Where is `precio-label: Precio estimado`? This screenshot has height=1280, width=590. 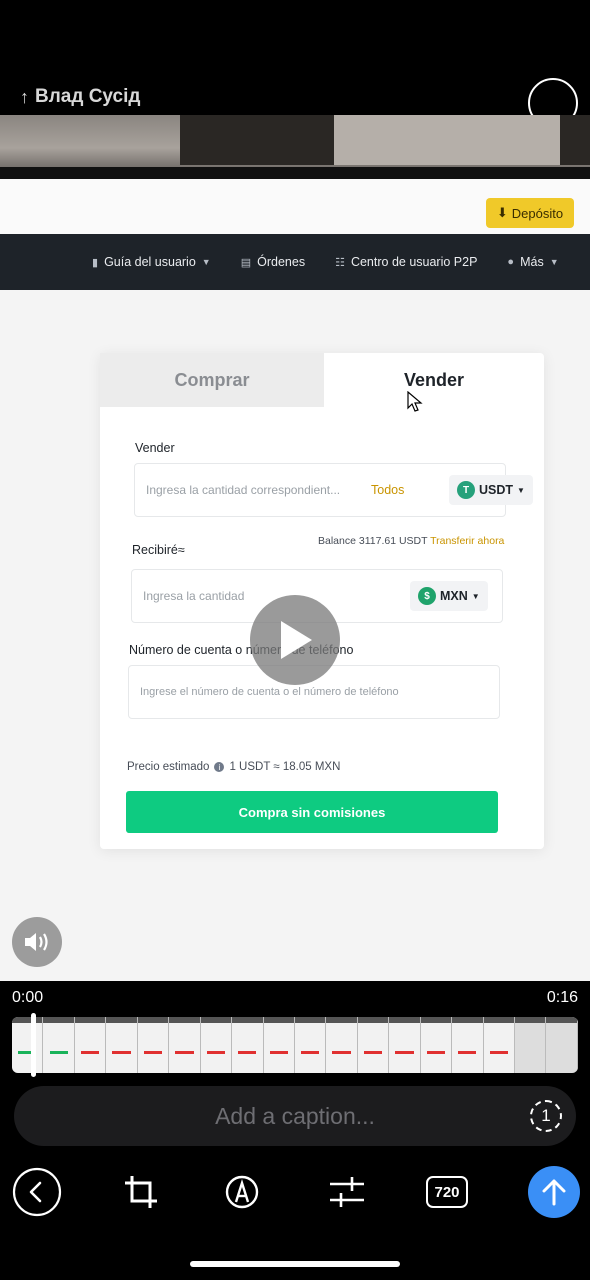
precio-label: Precio estimado is located at coordinates (168, 767).